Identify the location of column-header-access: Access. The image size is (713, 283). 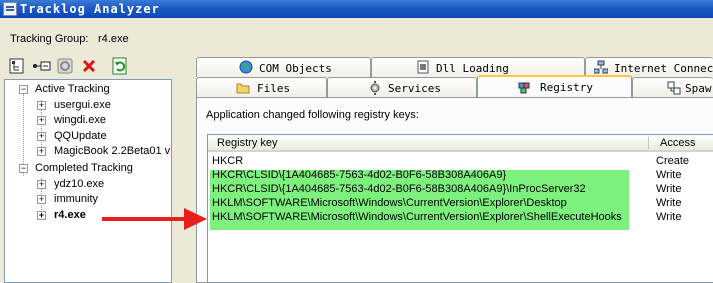
(677, 143).